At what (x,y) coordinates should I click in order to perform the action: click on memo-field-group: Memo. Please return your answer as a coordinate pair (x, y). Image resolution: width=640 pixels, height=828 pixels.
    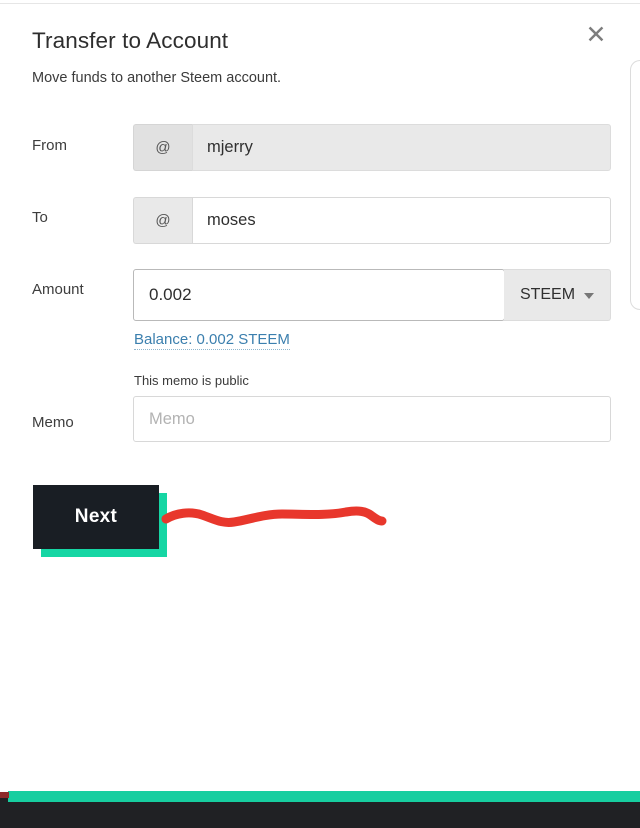
    Looking at the image, I should click on (372, 419).